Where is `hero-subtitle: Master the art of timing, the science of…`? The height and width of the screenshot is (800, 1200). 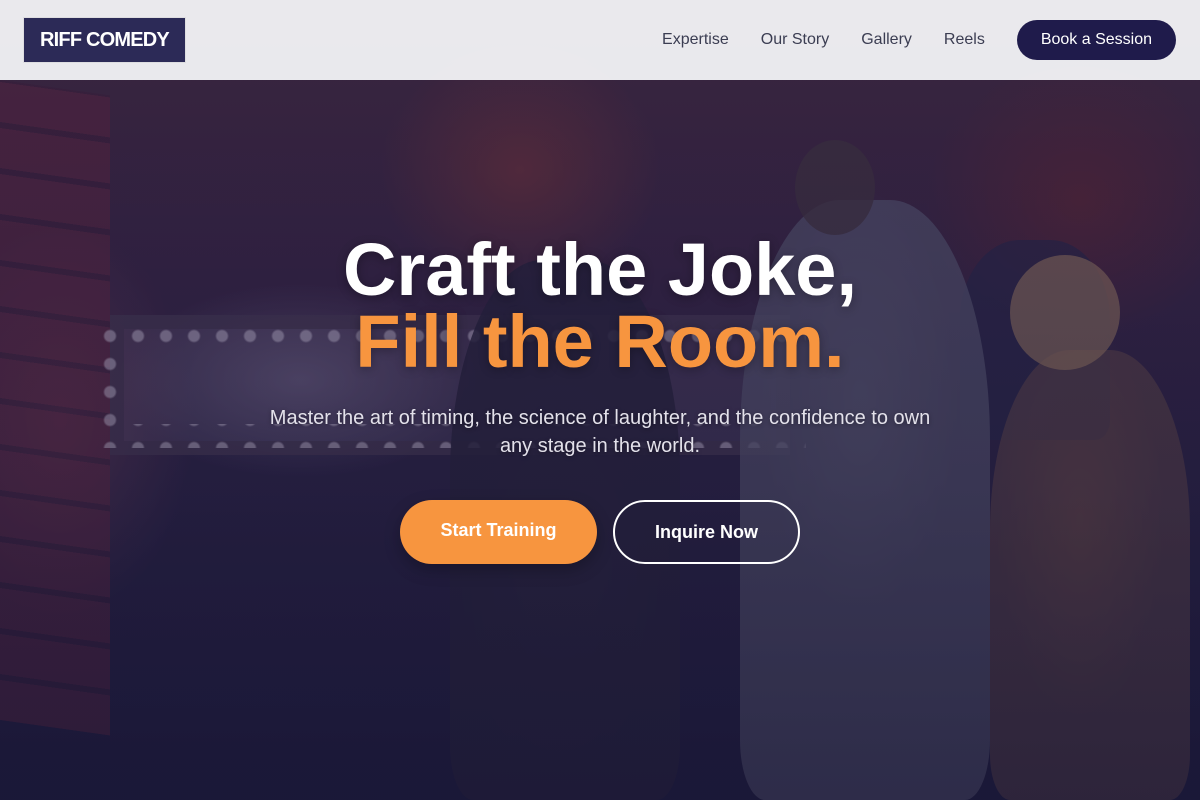 hero-subtitle: Master the art of timing, the science of… is located at coordinates (600, 432).